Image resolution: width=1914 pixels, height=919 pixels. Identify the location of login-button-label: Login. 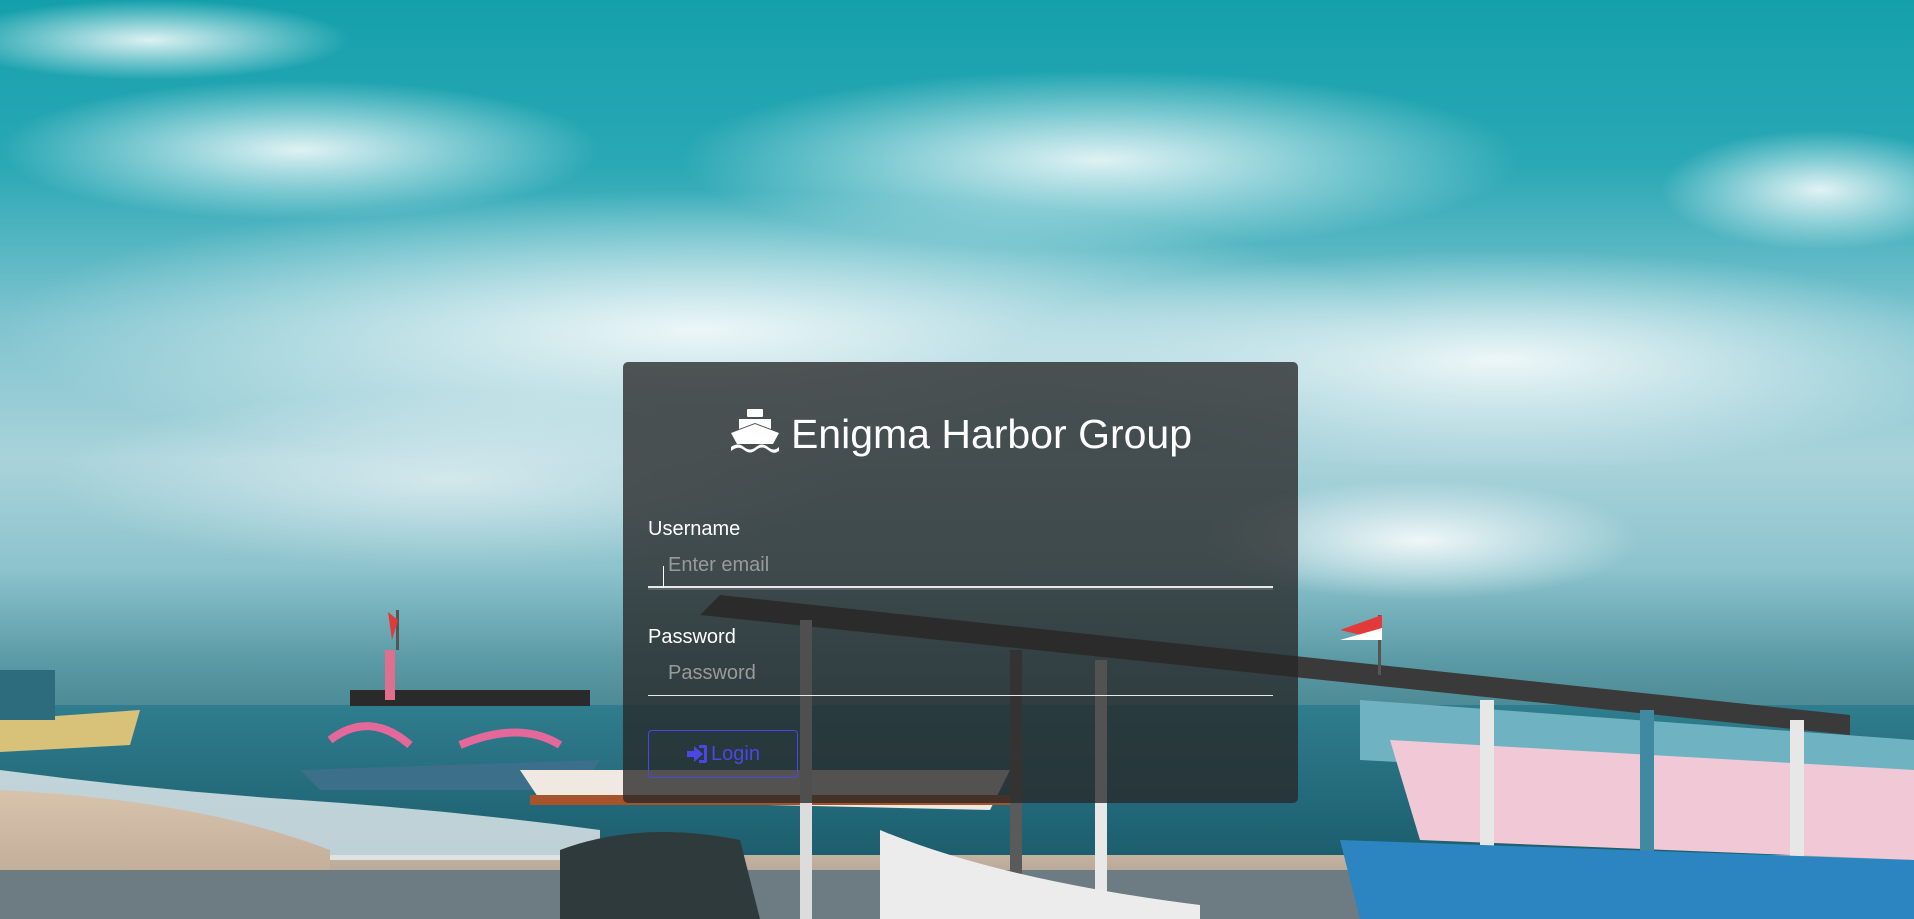
(735, 753).